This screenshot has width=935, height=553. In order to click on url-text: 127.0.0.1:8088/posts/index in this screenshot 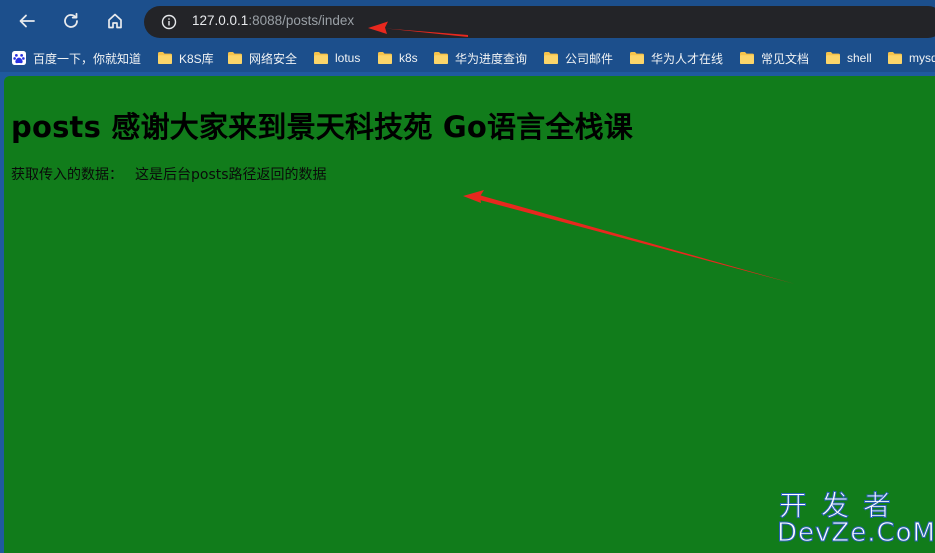, I will do `click(273, 20)`.